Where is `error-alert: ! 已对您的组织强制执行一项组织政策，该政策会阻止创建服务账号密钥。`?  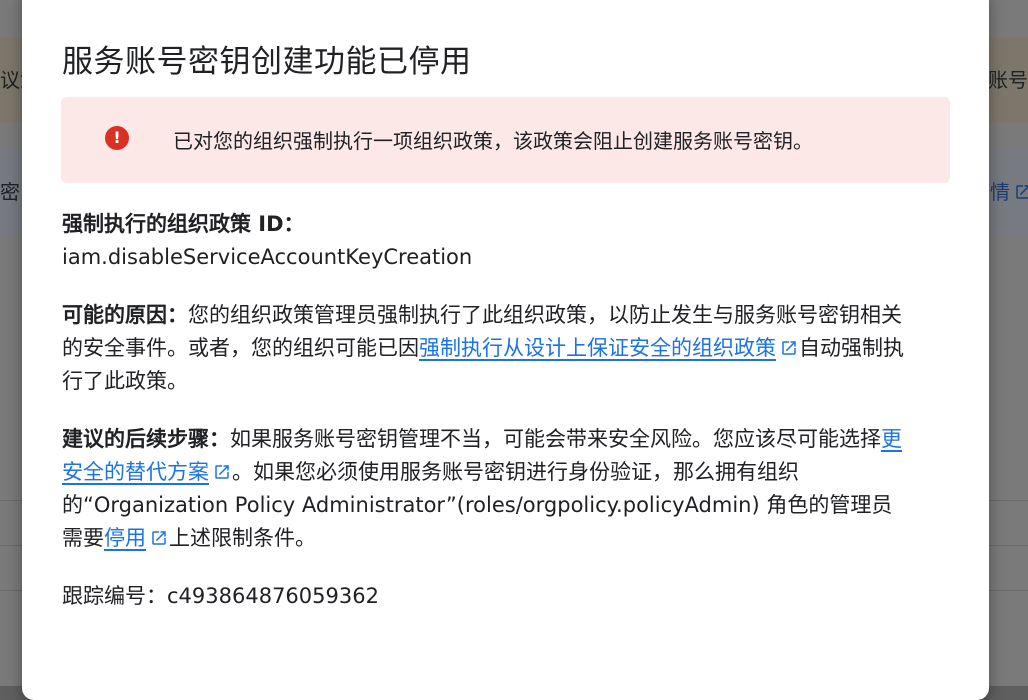
error-alert: ! 已对您的组织强制执行一项组织政策，该政策会阻止创建服务账号密钥。 is located at coordinates (505, 140).